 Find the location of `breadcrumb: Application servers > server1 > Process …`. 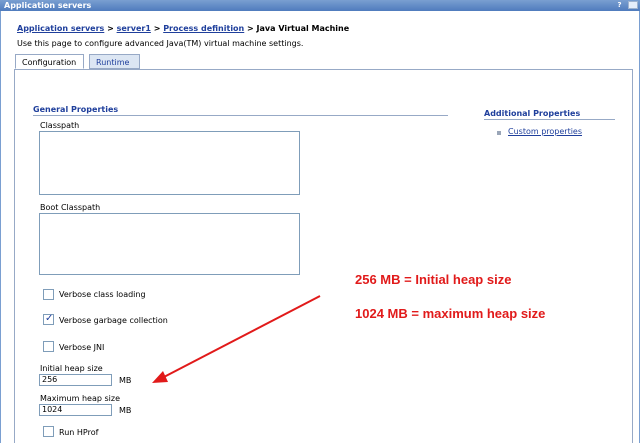

breadcrumb: Application servers > server1 > Process … is located at coordinates (183, 28).